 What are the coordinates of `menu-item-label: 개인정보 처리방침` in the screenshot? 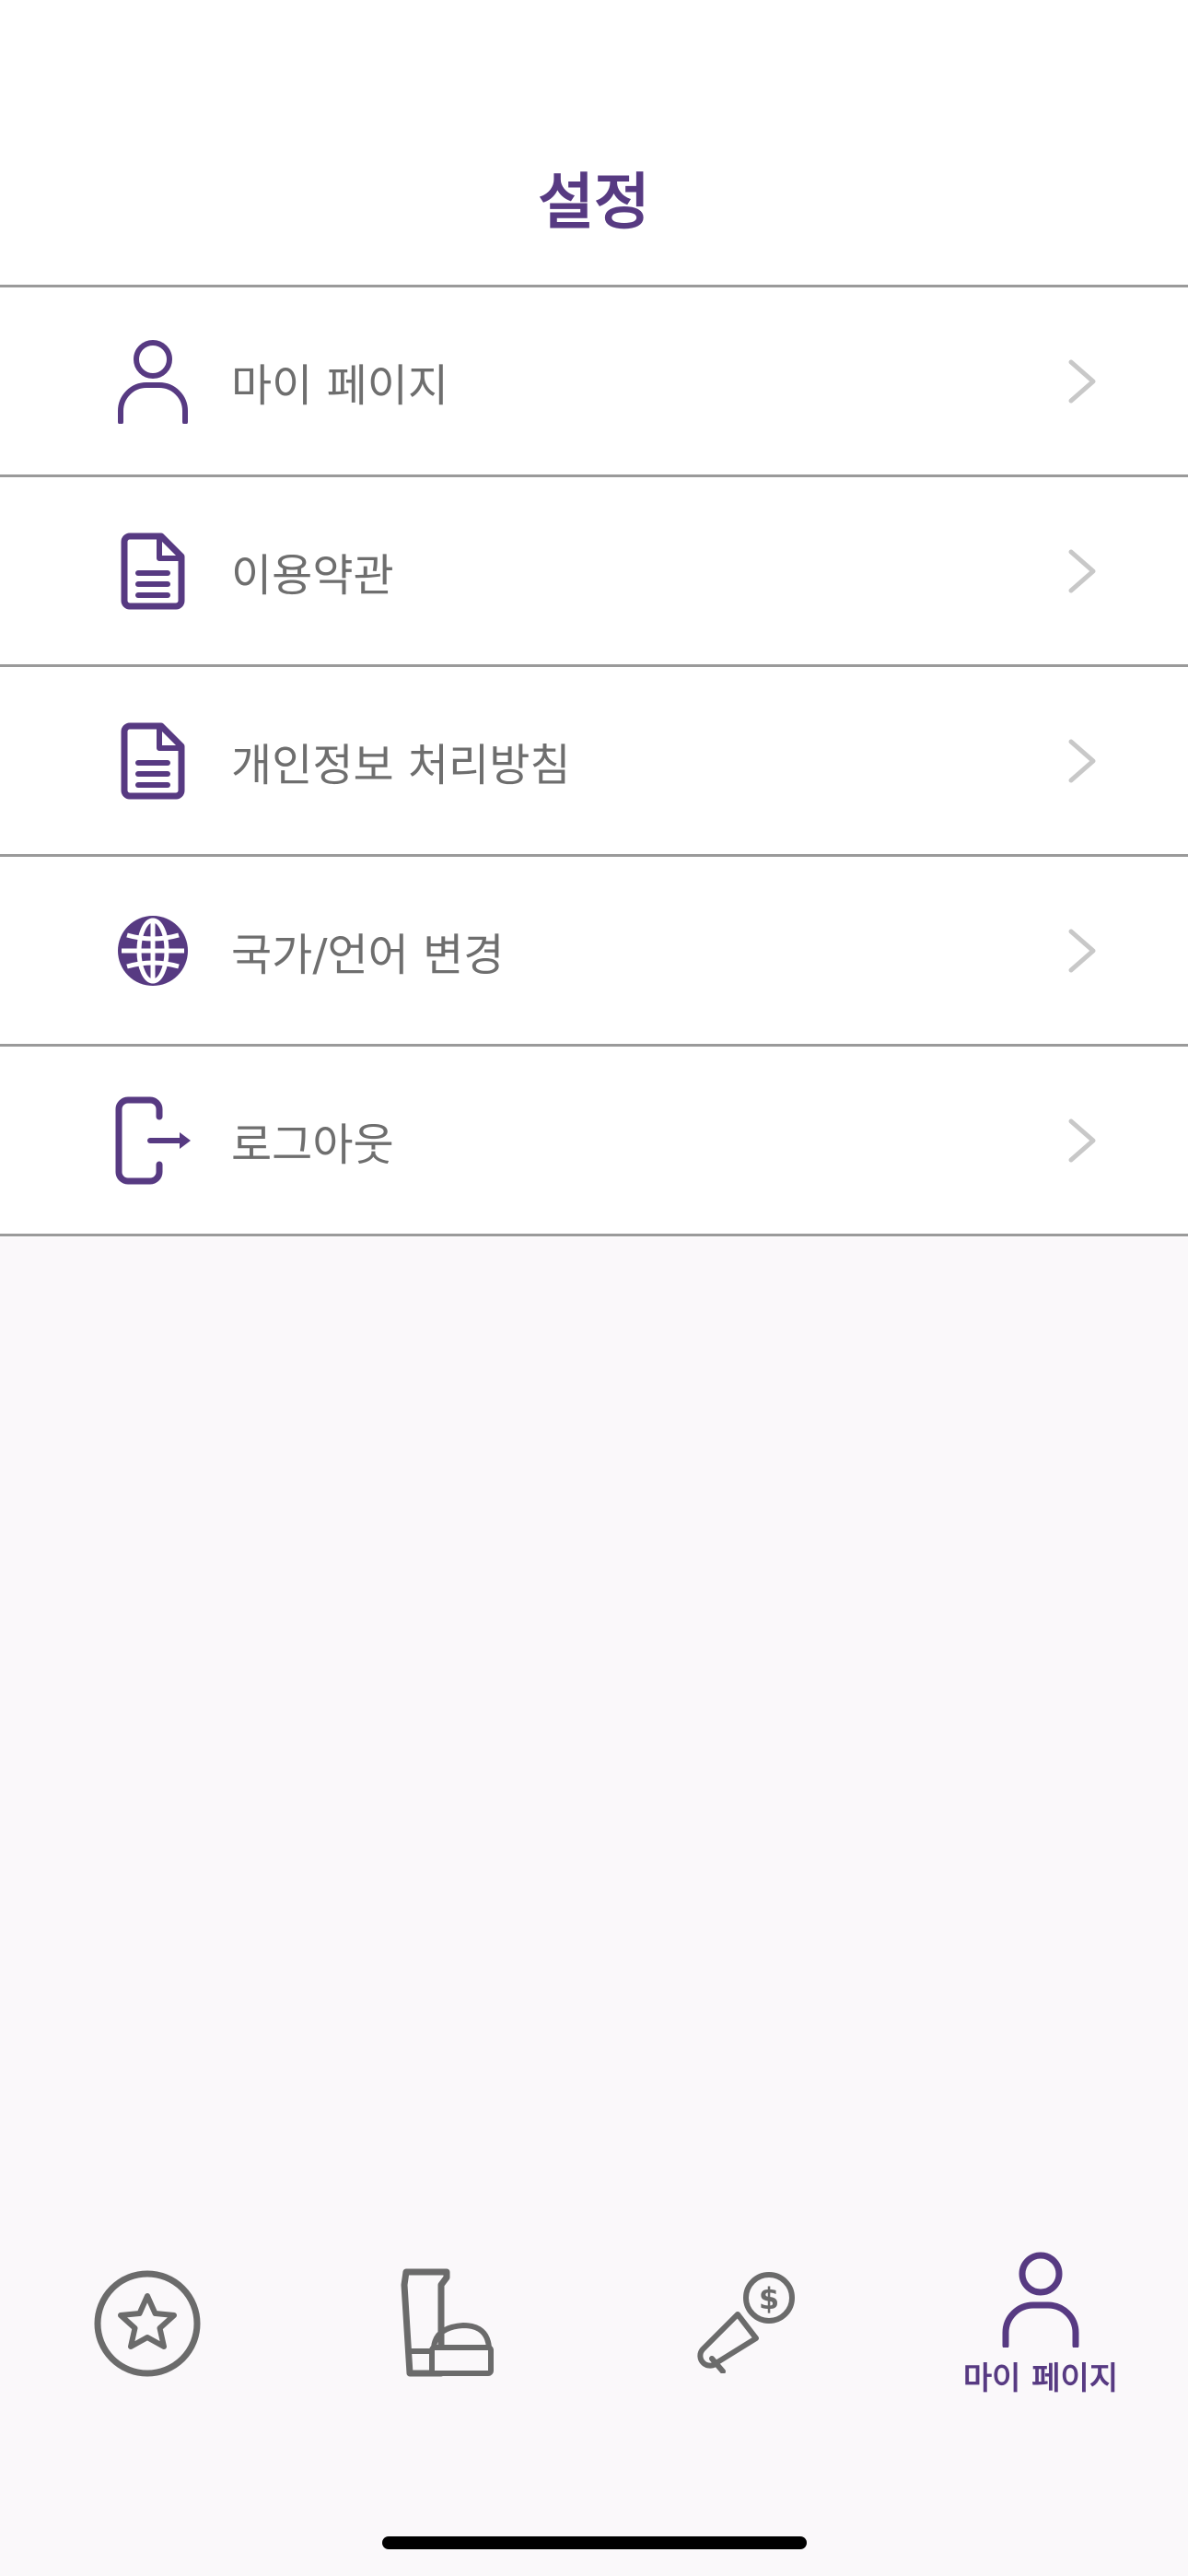 It's located at (401, 765).